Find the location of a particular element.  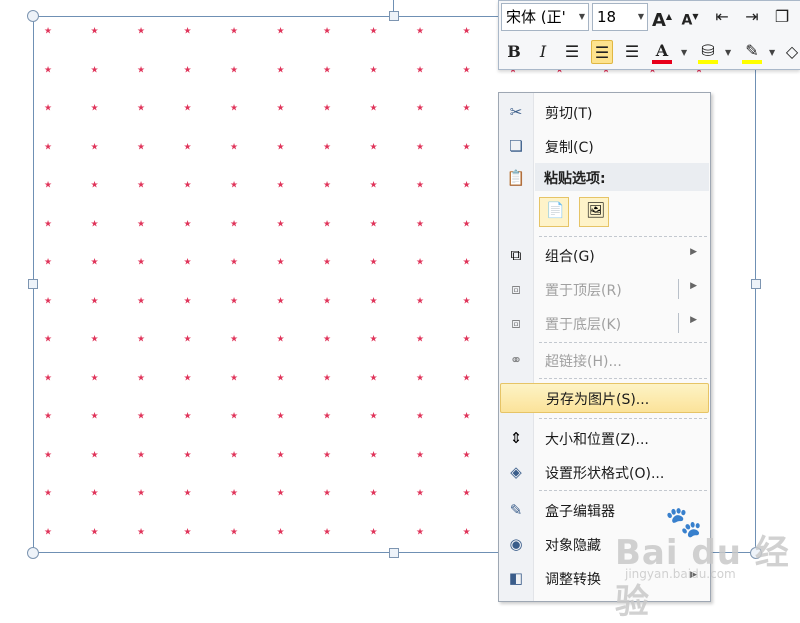

hyperlink-icon: ⚭ is located at coordinates (516, 360).